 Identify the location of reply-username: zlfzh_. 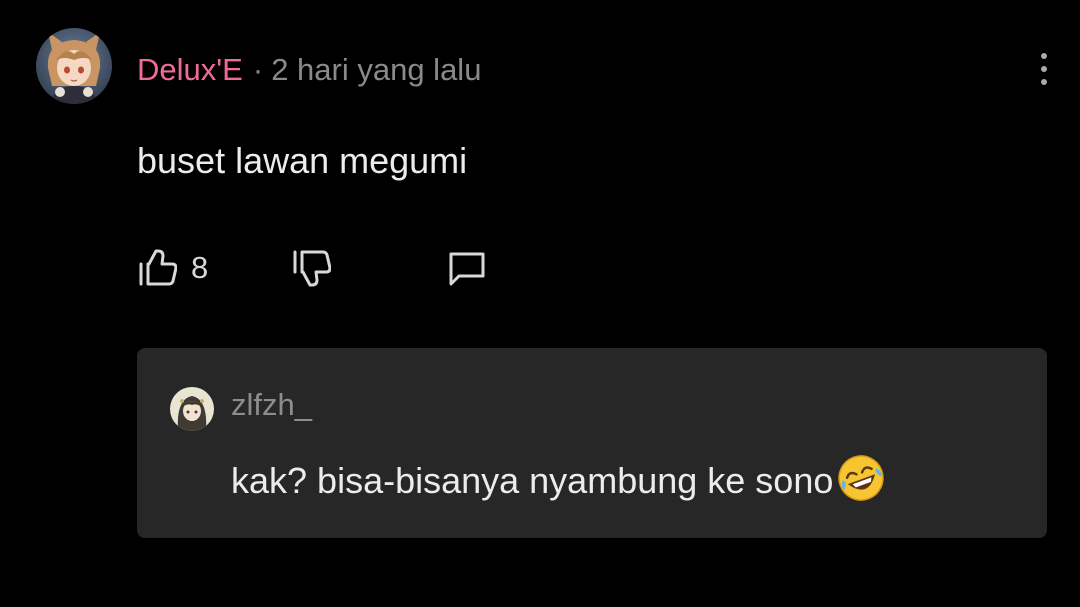
(271, 405).